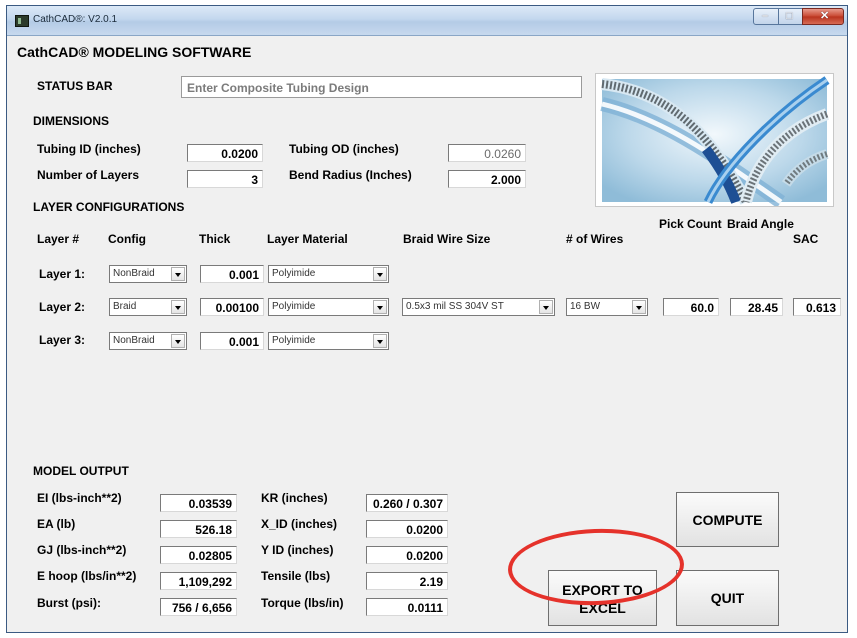 This screenshot has height=638, width=857. I want to click on gj-field: 0.02805, so click(198, 555).